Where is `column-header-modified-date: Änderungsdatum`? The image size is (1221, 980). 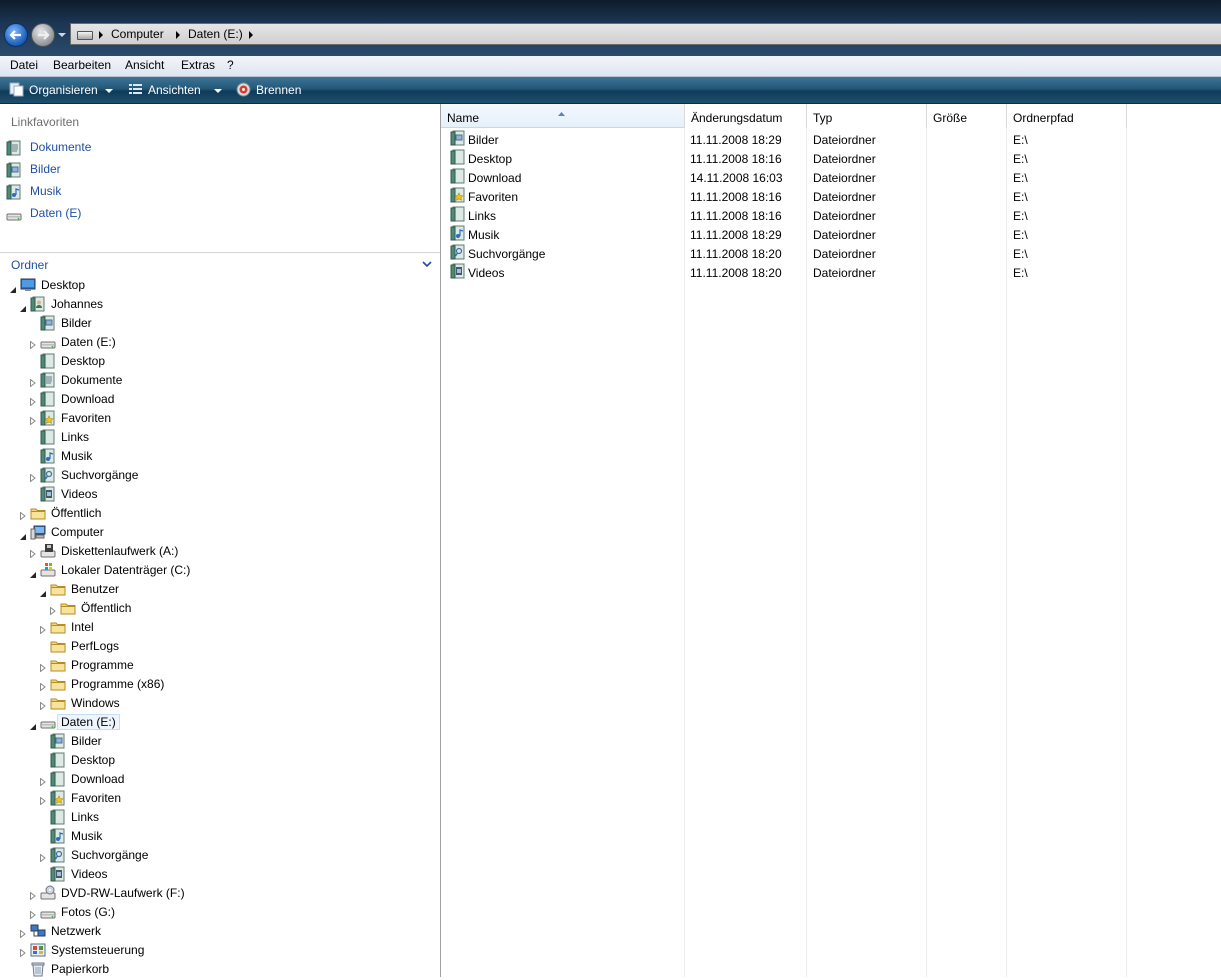
column-header-modified-date: Änderungsdatum is located at coordinates (746, 116).